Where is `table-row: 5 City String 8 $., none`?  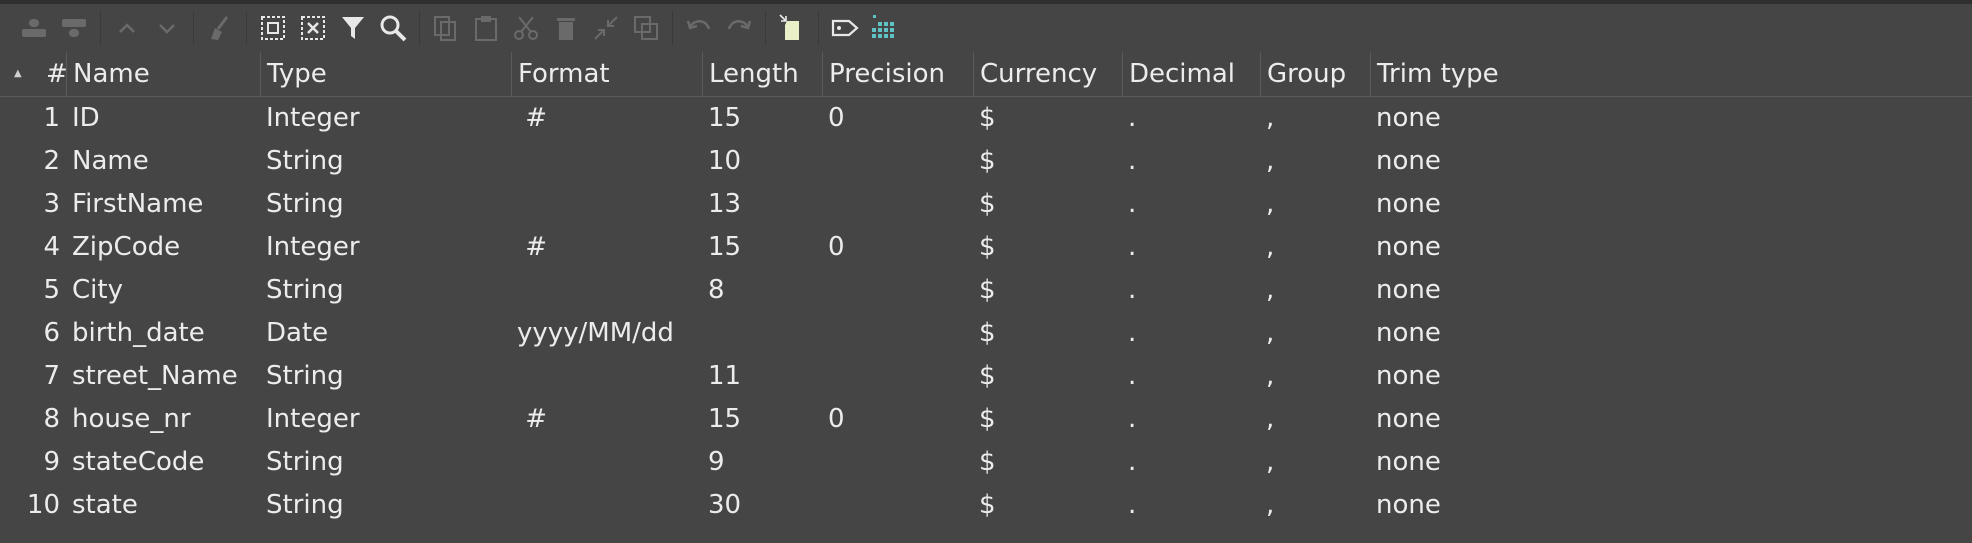 table-row: 5 City String 8 $., none is located at coordinates (986, 290).